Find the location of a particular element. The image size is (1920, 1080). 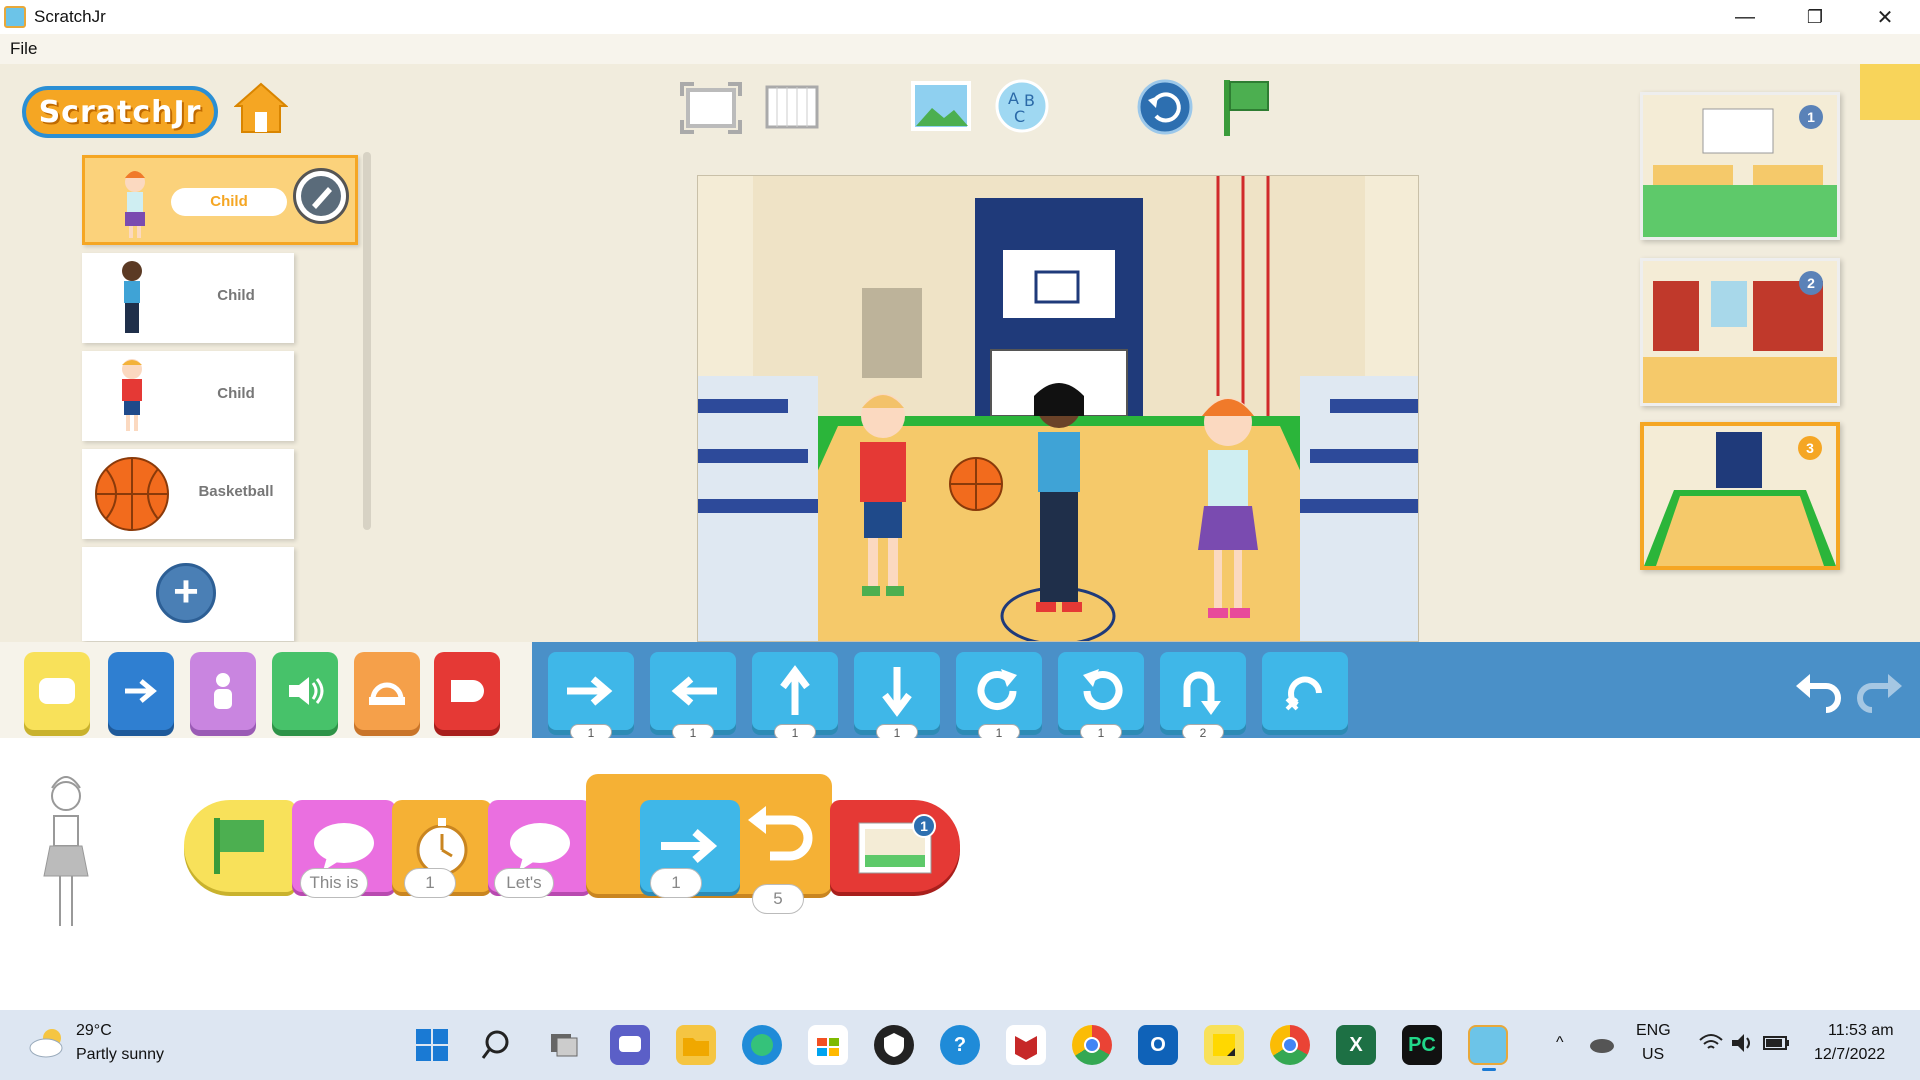

page-thumb-1: 1 is located at coordinates (1740, 166).